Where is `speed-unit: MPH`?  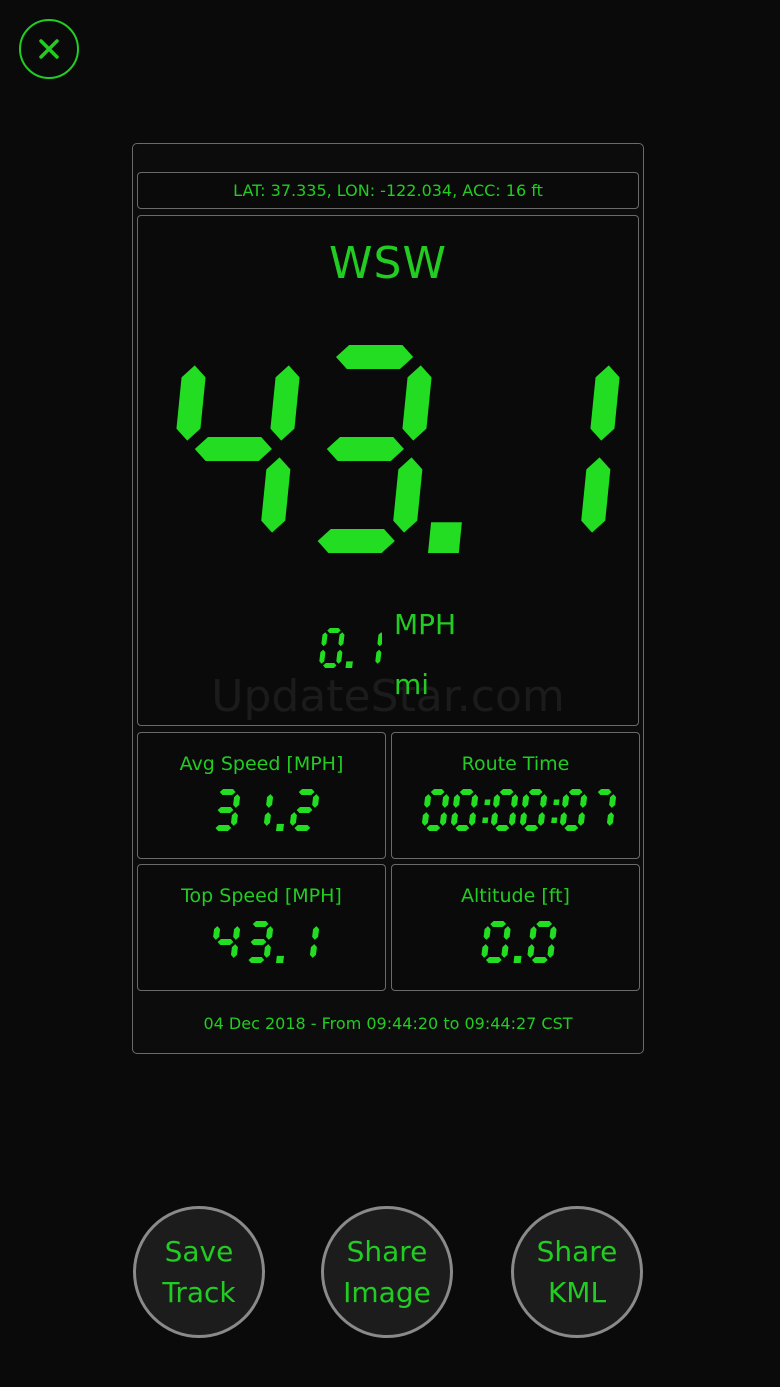
speed-unit: MPH is located at coordinates (425, 624).